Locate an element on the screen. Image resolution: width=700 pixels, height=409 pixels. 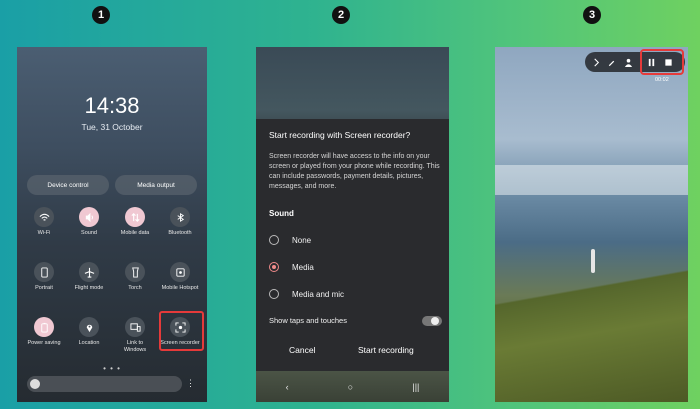
link-windows-icon is located at coordinates (135, 327).